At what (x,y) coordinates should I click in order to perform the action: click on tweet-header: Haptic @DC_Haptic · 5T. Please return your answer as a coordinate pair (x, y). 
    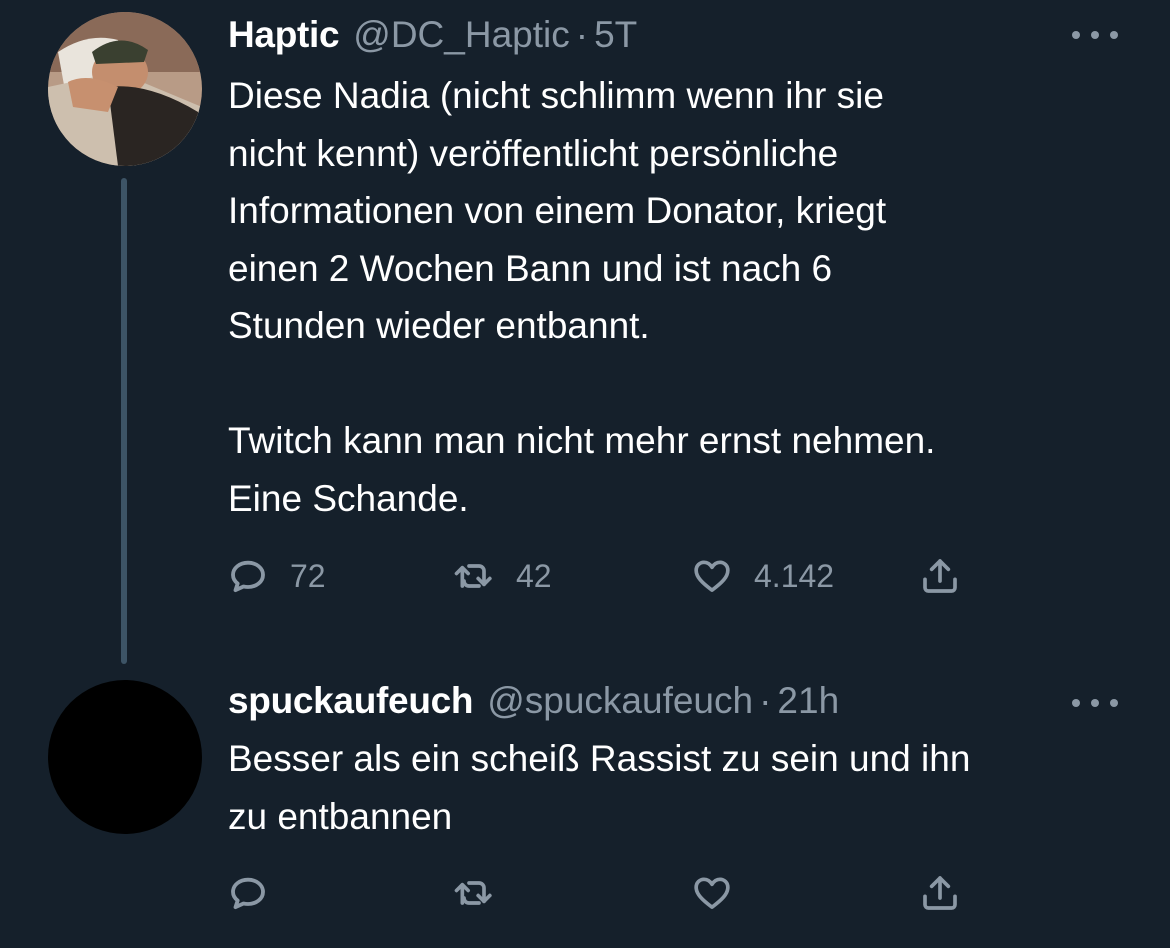
    Looking at the image, I should click on (432, 35).